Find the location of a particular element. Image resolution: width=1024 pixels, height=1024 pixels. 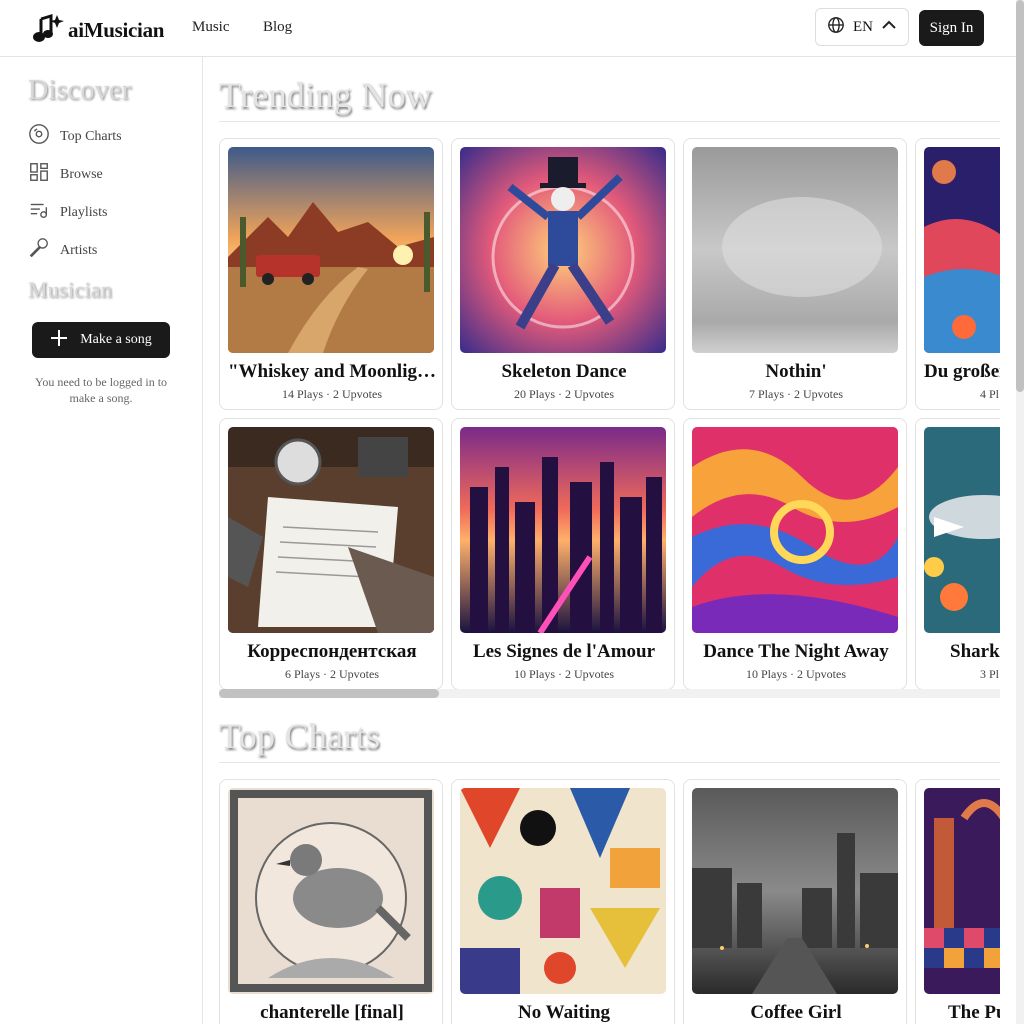

song-stats: 7 Plays · 2 Upvotes is located at coordinates (796, 394).